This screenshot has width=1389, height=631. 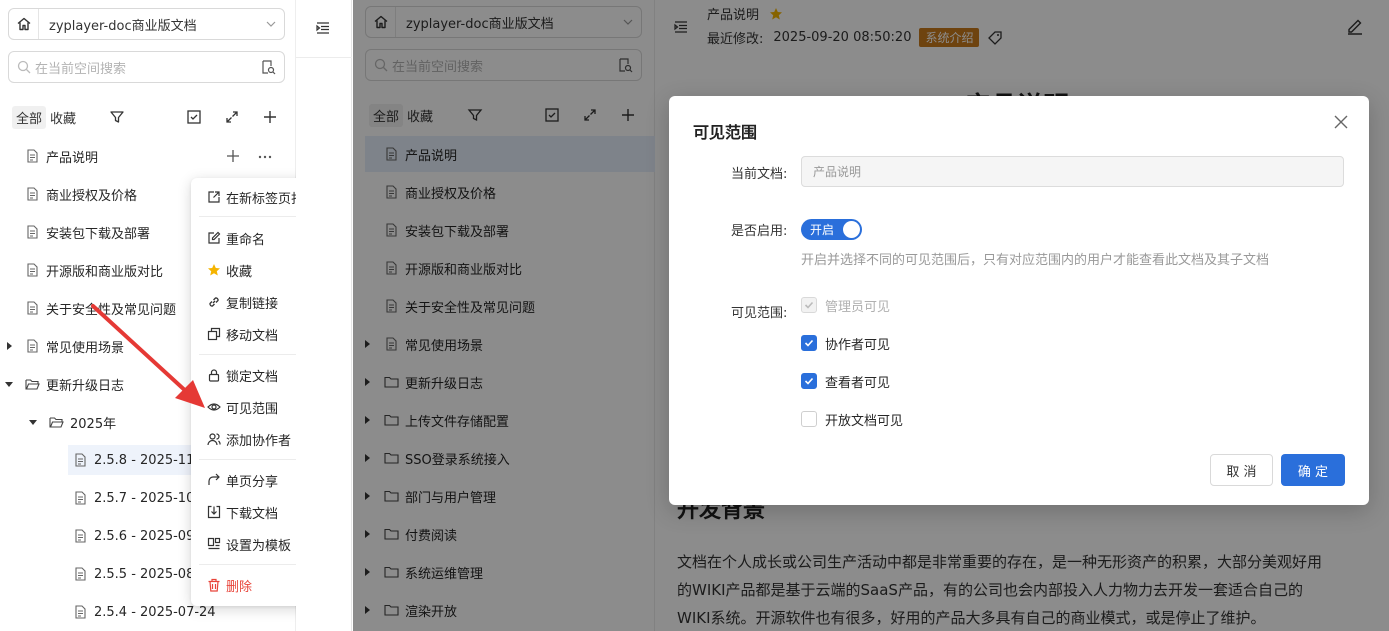 I want to click on filter-tabs: 全部 收藏, so click(x=46, y=117).